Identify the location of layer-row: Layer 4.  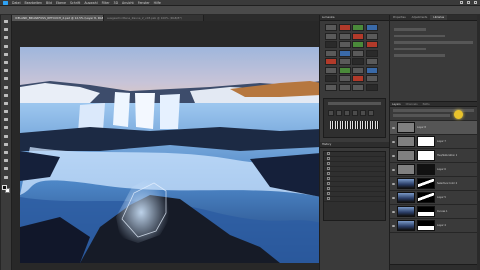
(433, 226).